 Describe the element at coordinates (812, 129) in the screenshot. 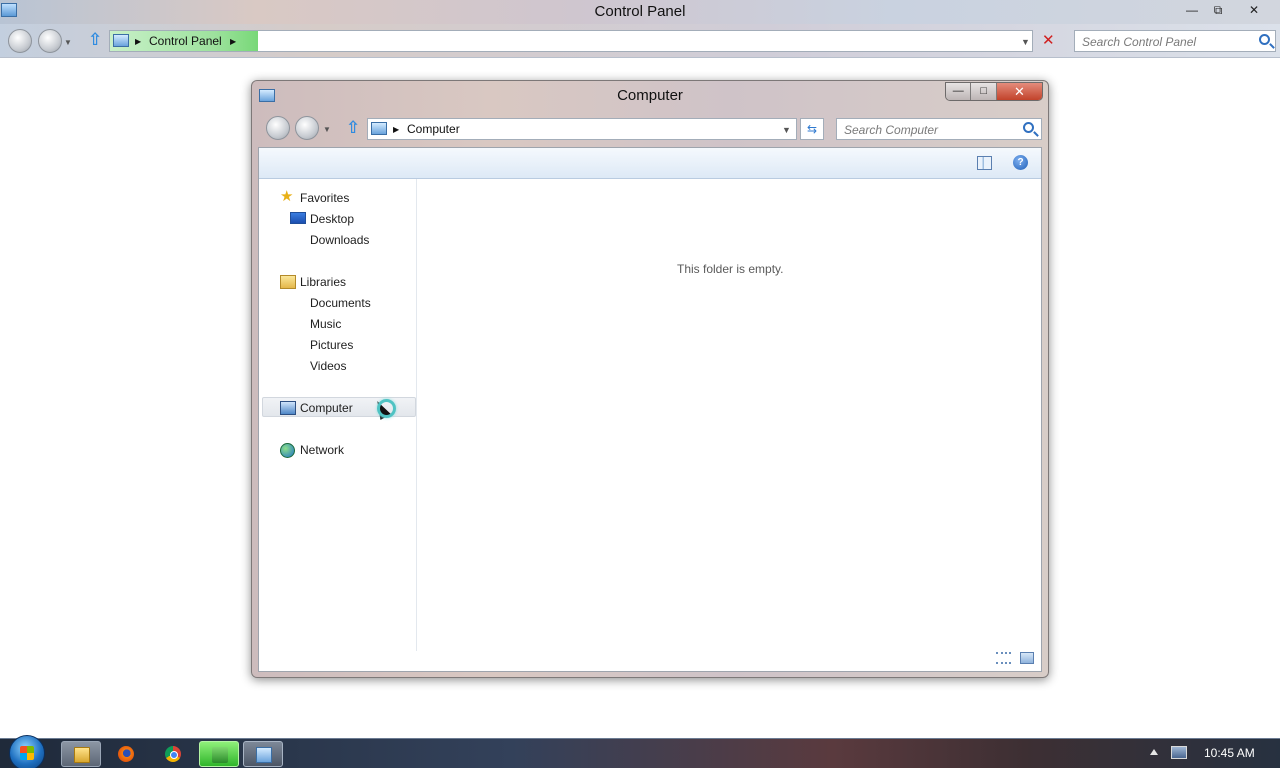

I see `refresh-icon: ⇆` at that location.